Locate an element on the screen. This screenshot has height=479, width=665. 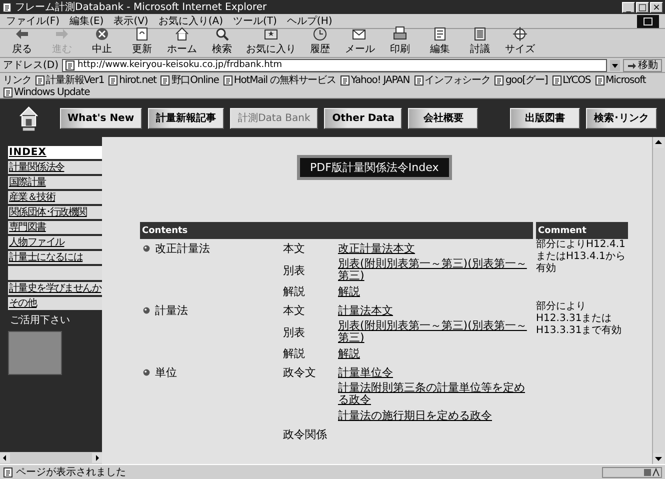
toolbar-button: 検索 is located at coordinates (222, 41).